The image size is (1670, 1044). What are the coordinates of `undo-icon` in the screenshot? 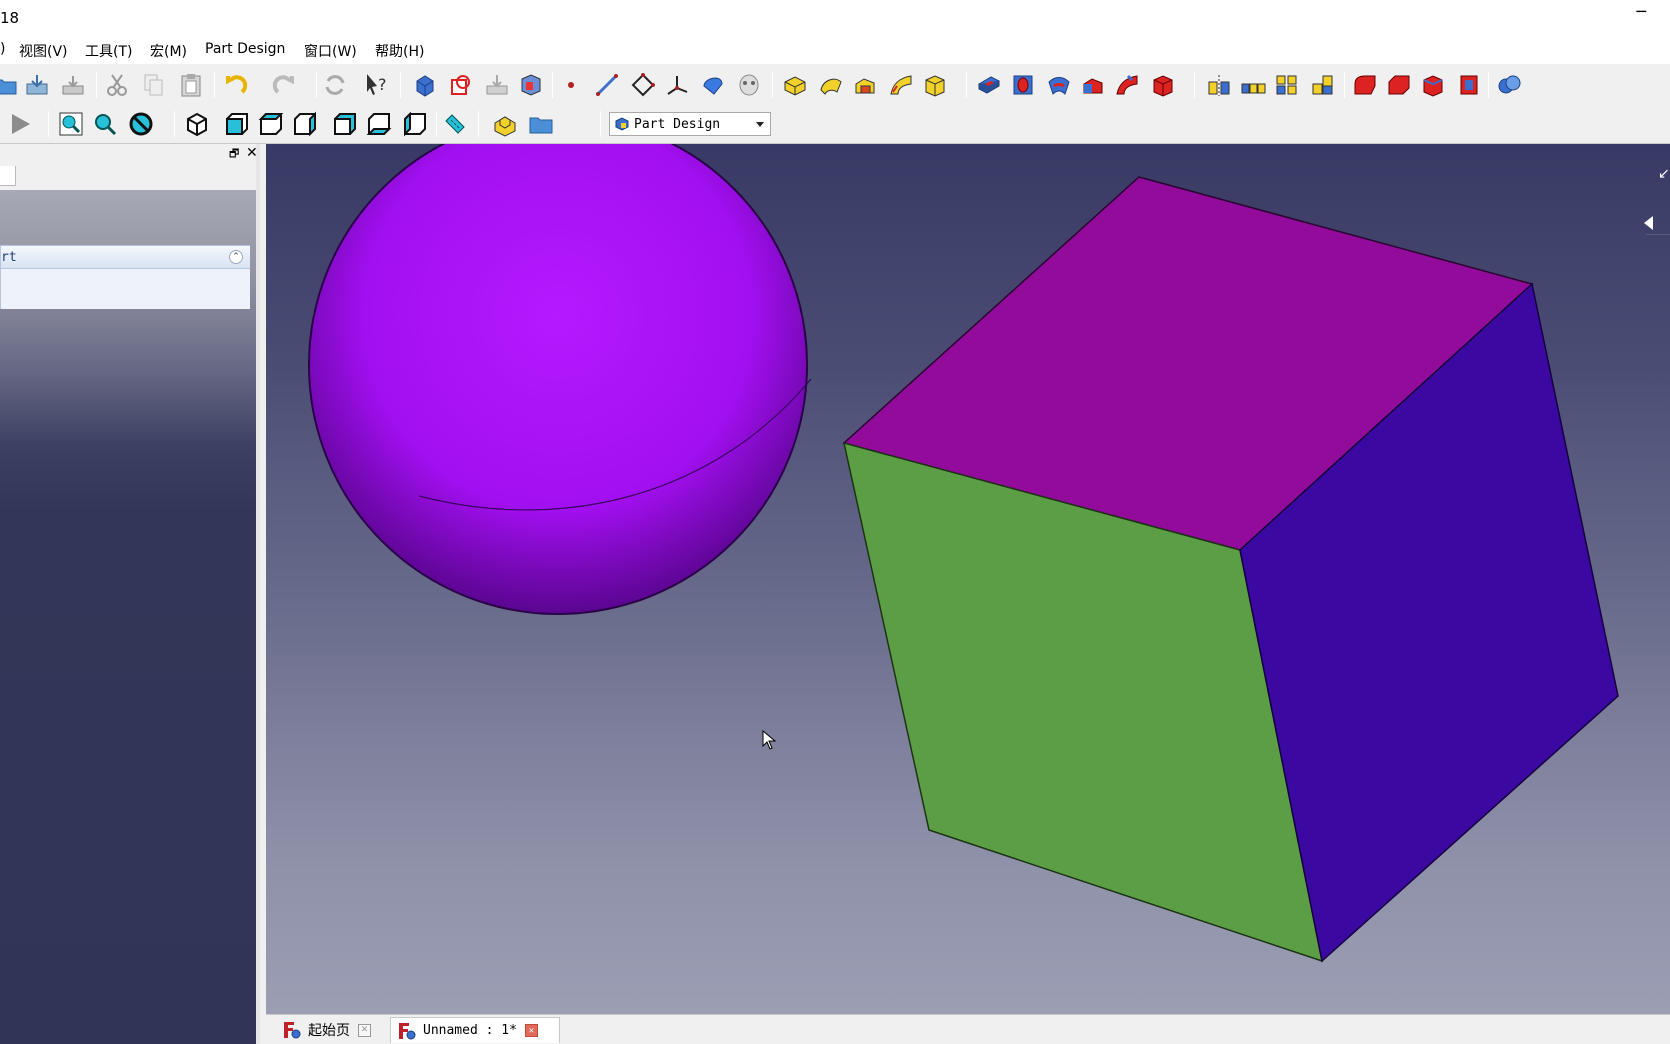 It's located at (235, 85).